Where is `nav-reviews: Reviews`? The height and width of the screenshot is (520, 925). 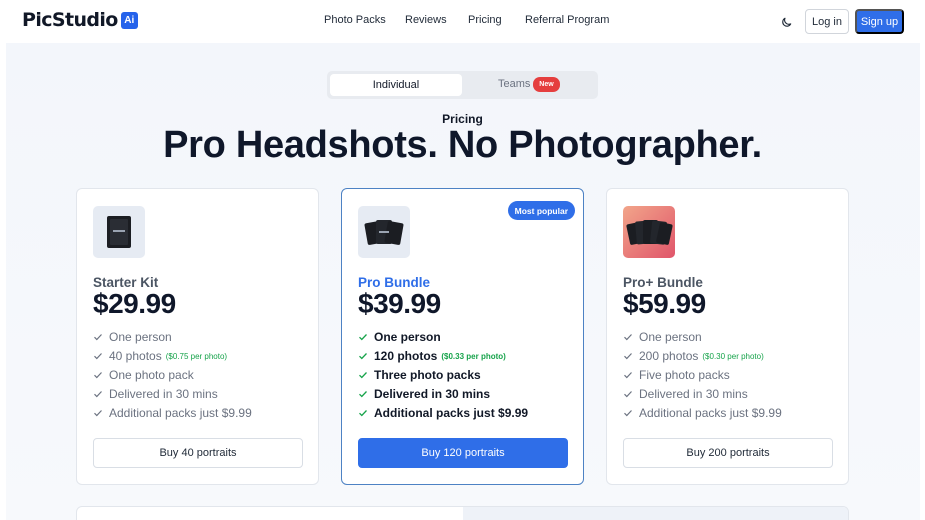
nav-reviews: Reviews is located at coordinates (426, 20).